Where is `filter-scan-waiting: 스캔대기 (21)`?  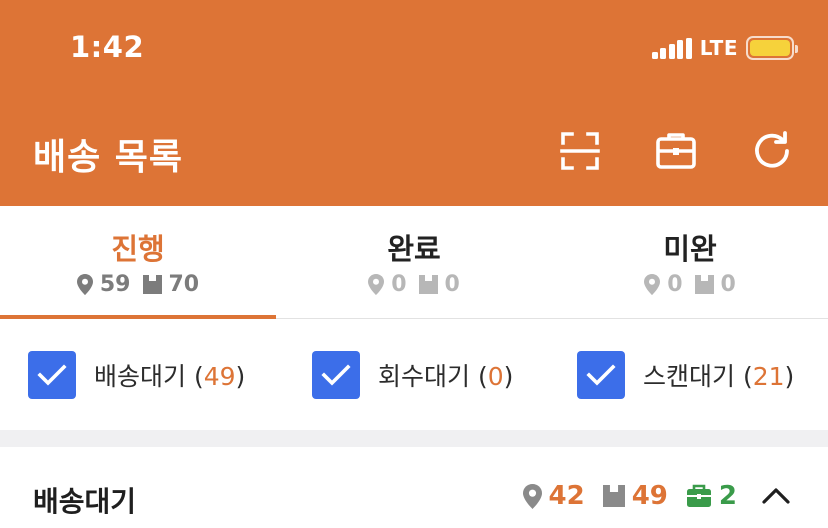 filter-scan-waiting: 스캔대기 (21) is located at coordinates (685, 375).